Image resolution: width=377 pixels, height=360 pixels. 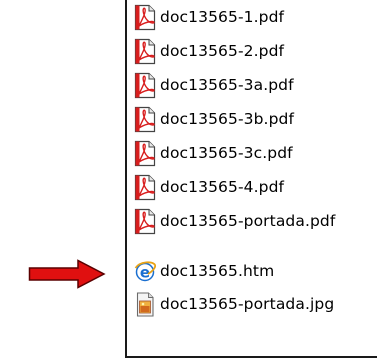 I want to click on file-item-doc13565-htm: e doc13565.htm, so click(x=204, y=271).